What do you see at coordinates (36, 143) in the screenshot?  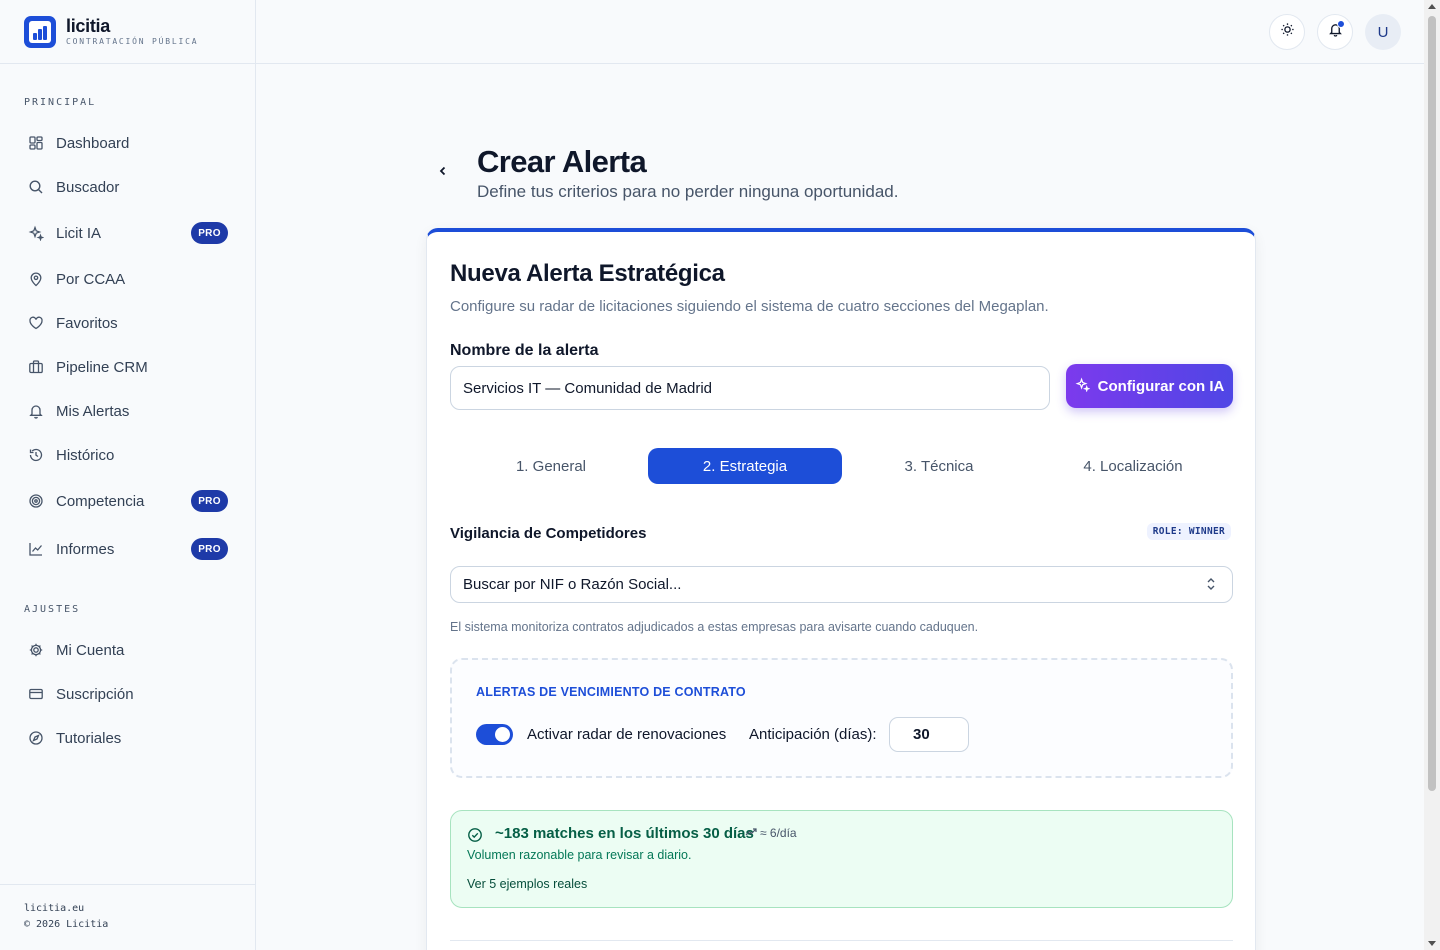 I see `dashboard-icon` at bounding box center [36, 143].